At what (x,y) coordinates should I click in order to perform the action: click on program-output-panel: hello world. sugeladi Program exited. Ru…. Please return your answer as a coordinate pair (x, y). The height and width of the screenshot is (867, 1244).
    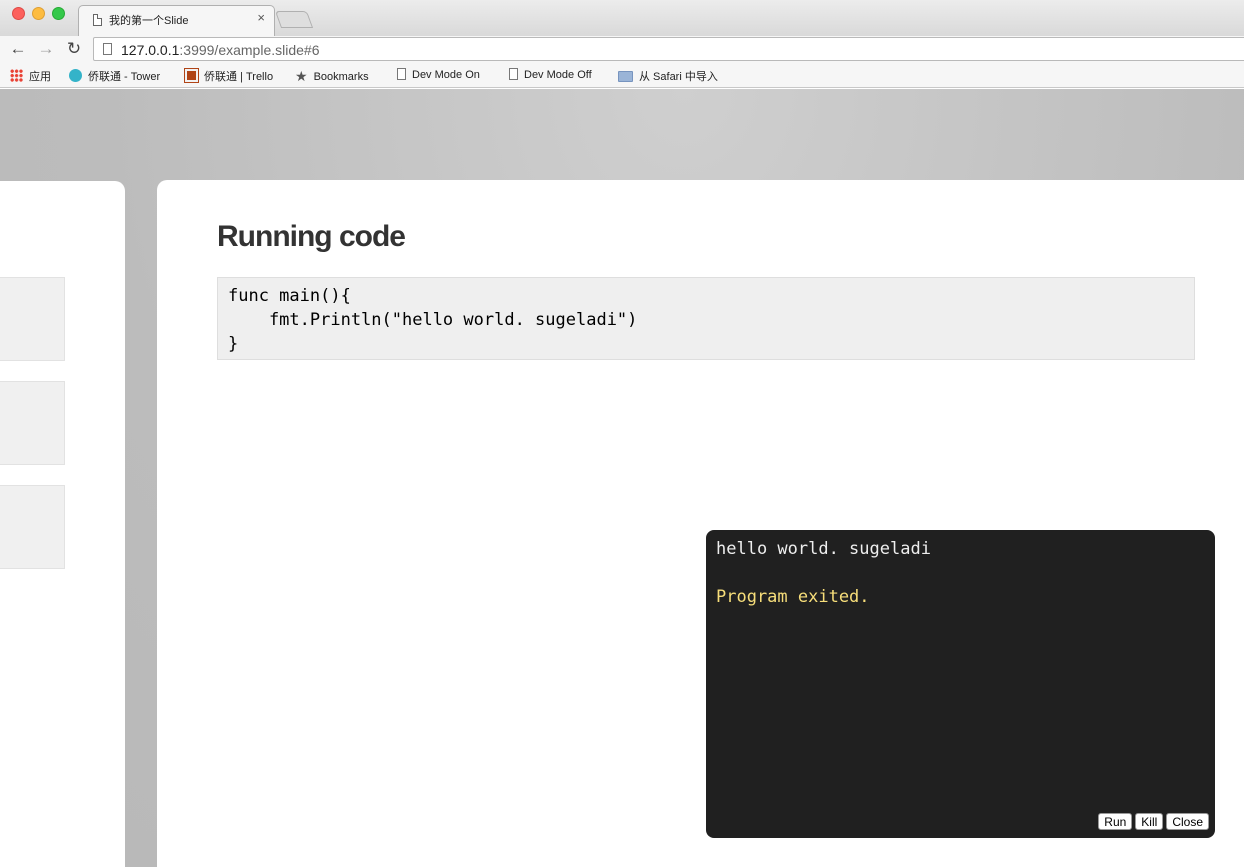
    Looking at the image, I should click on (960, 684).